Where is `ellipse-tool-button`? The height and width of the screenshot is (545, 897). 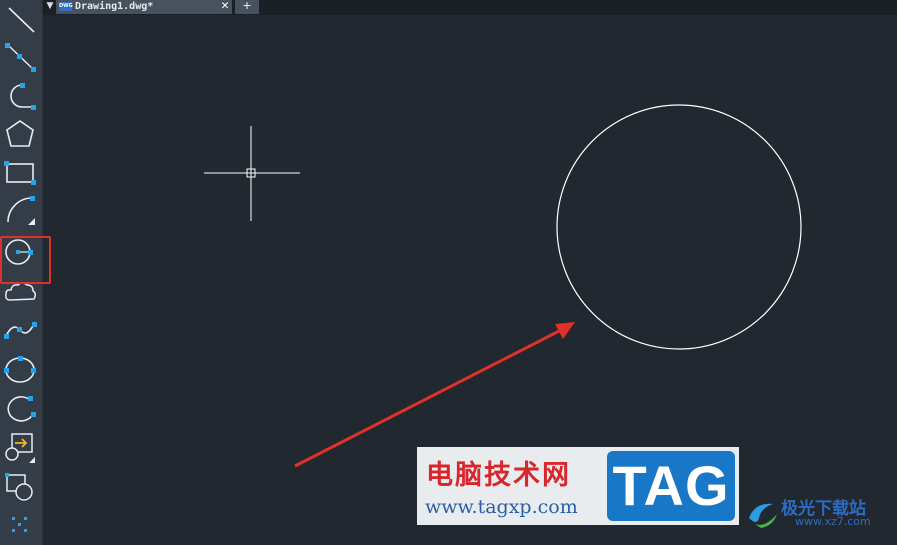
ellipse-tool-button is located at coordinates (21, 368).